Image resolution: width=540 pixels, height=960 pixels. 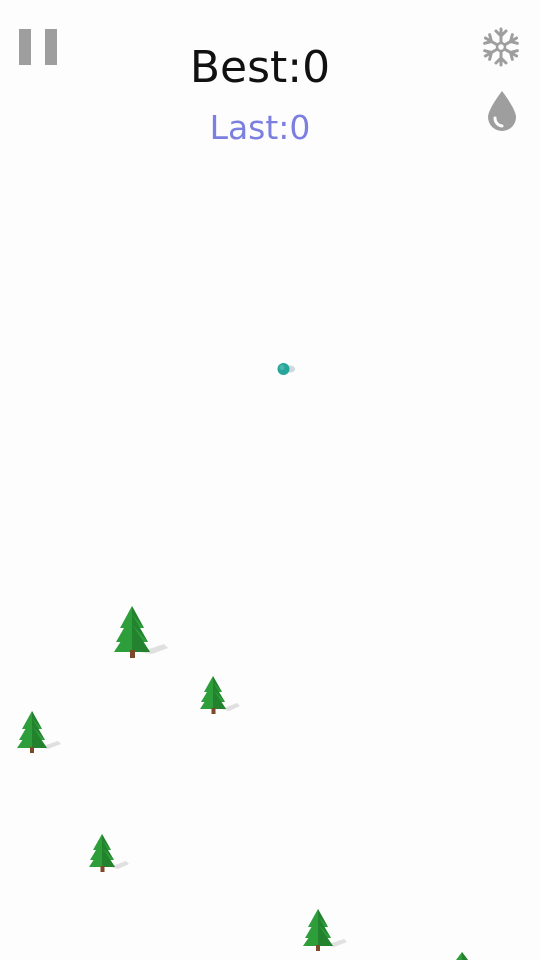 I want to click on snowflake-icon, so click(x=501, y=47).